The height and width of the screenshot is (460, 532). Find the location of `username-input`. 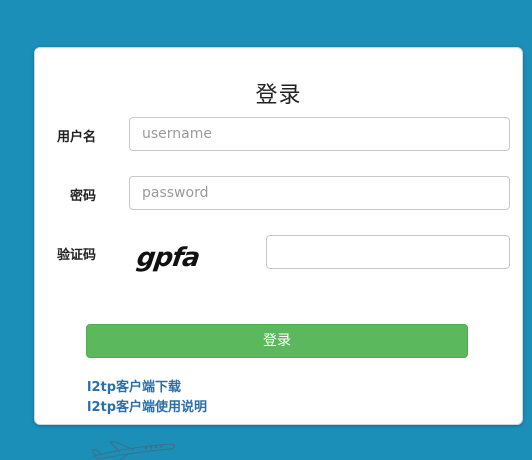

username-input is located at coordinates (319, 134).